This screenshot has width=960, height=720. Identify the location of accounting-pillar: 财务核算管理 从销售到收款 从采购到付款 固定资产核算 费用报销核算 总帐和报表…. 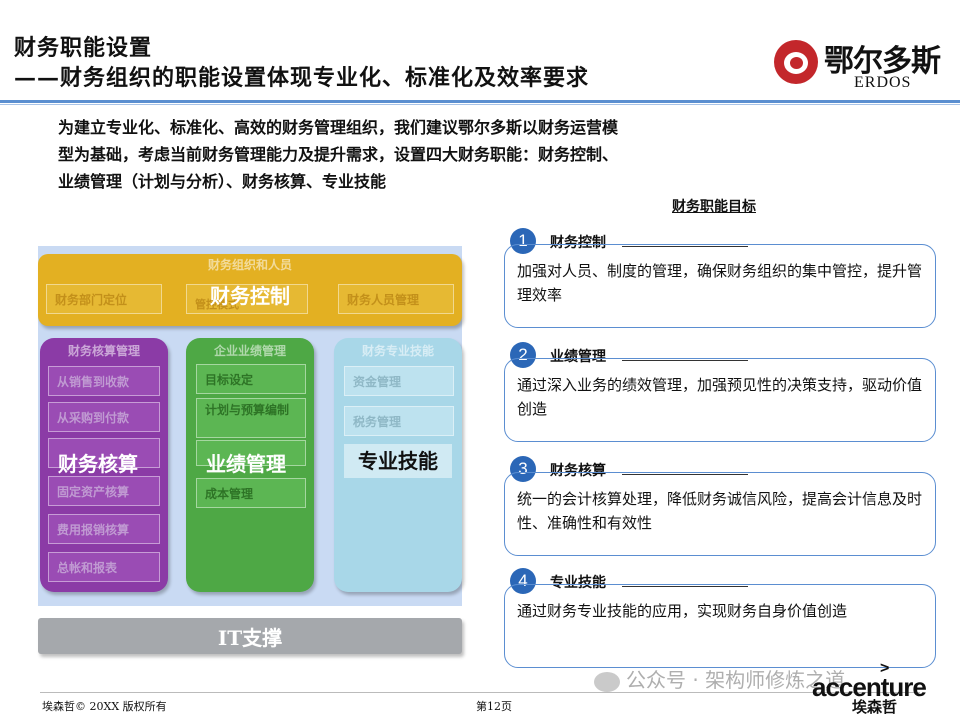
(104, 465).